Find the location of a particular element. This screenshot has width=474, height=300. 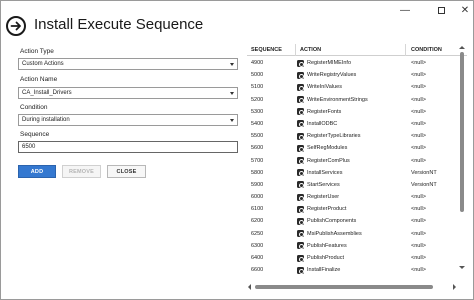

add-button: ADD is located at coordinates (37, 171).